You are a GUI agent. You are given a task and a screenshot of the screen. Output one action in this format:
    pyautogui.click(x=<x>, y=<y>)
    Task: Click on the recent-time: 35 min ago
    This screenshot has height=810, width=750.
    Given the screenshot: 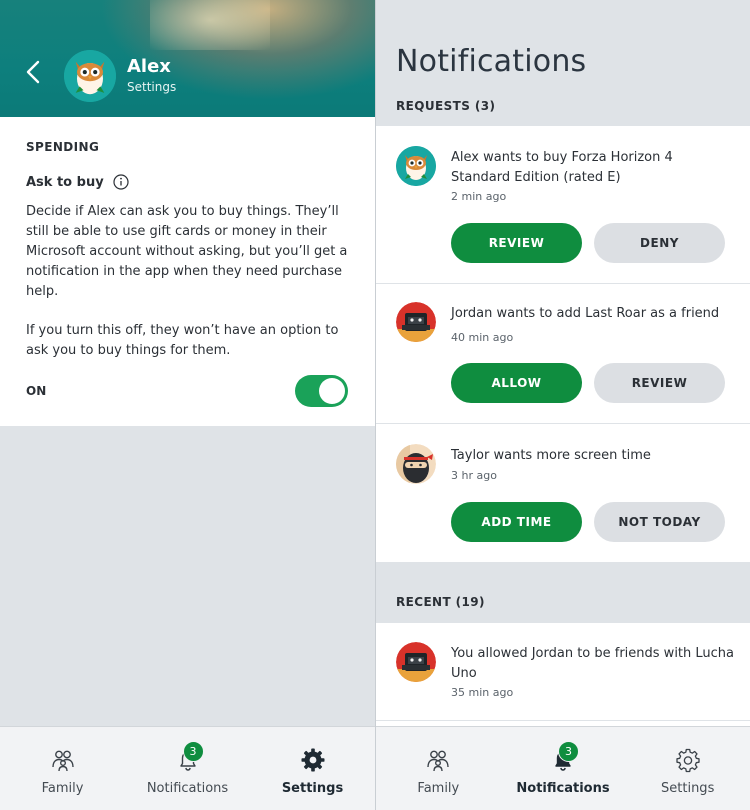 What is the action you would take?
    pyautogui.click(x=482, y=692)
    